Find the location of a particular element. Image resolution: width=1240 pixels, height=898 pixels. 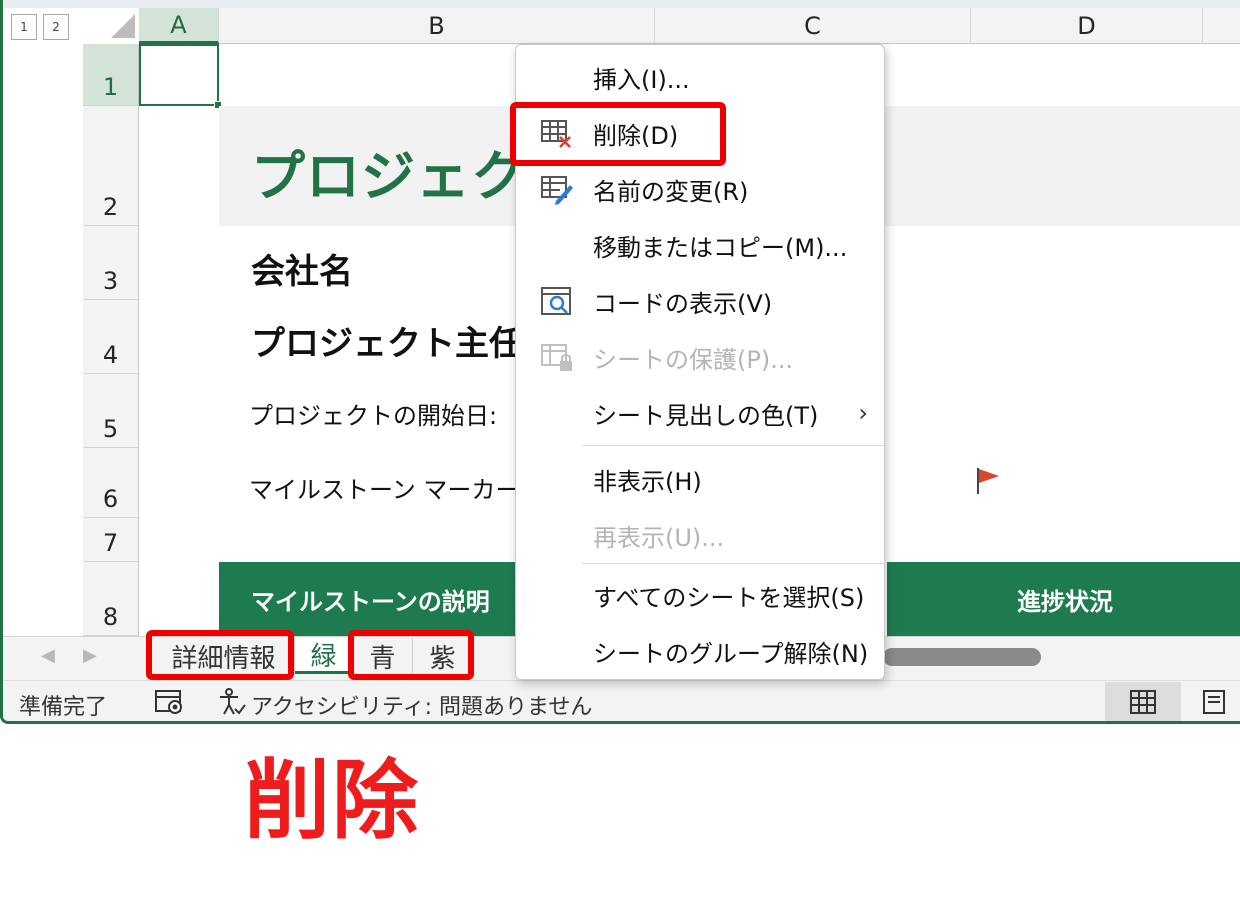

menu-label: 非表示(H) is located at coordinates (647, 481).